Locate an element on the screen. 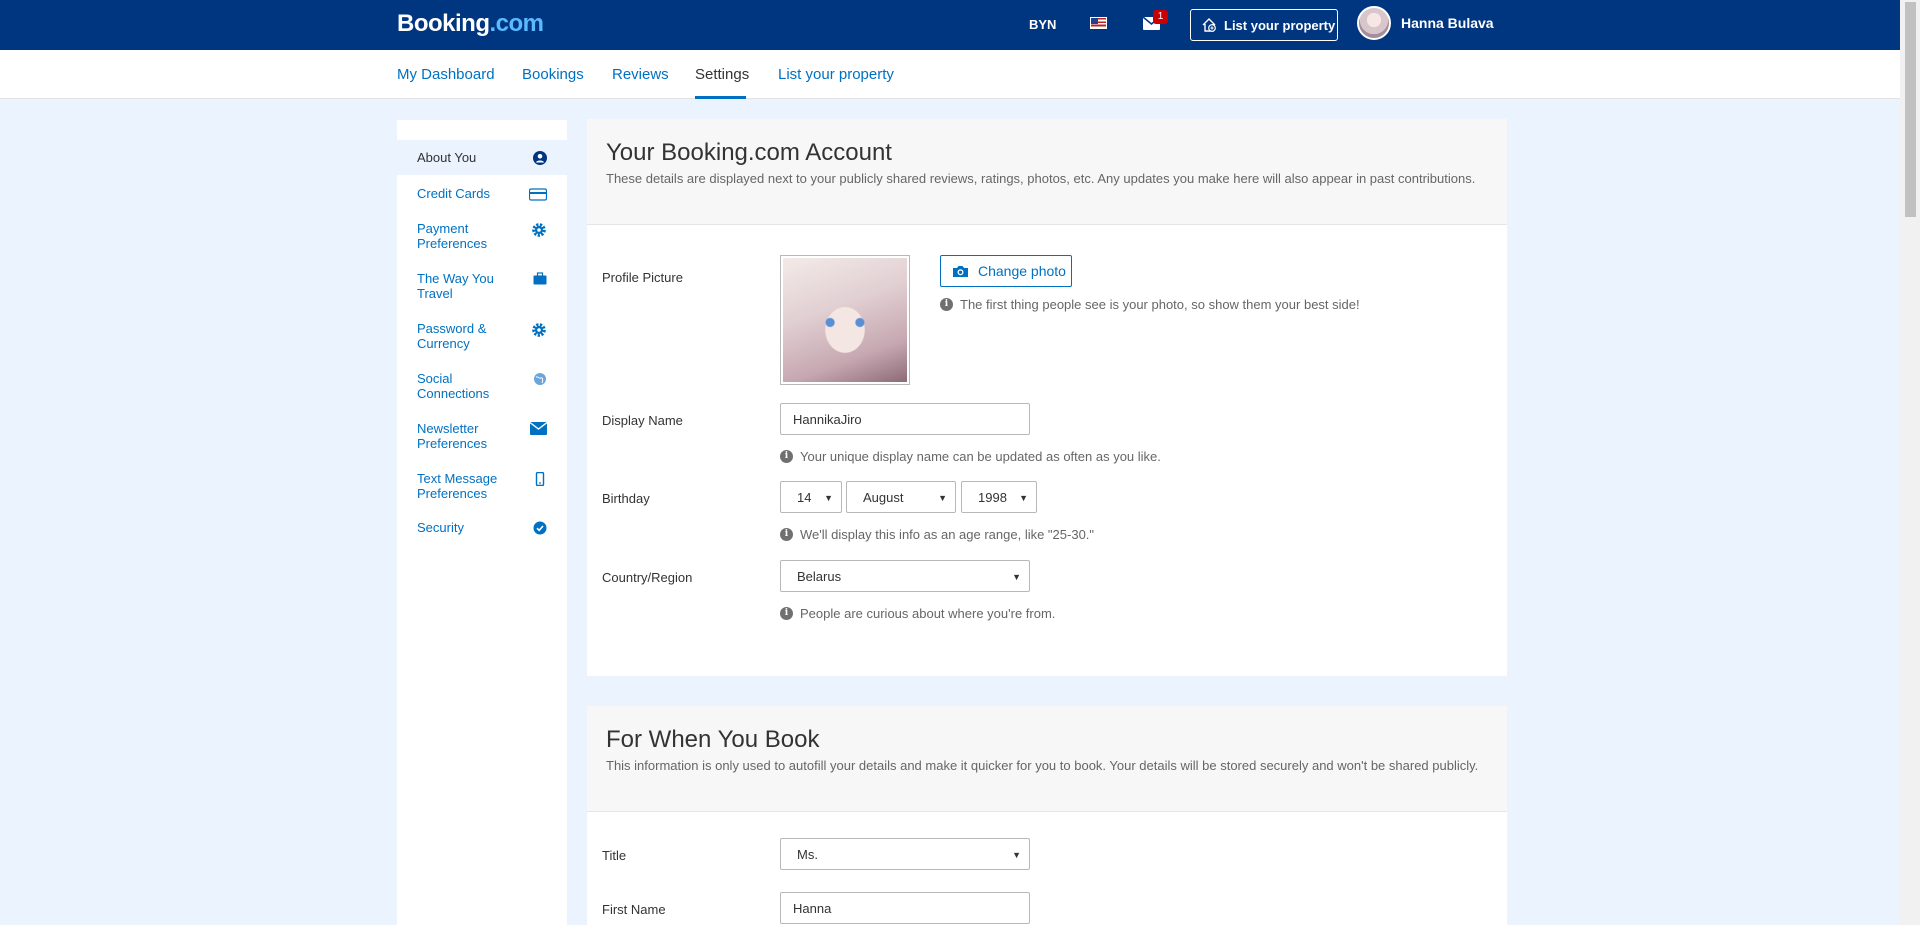  title-label: Title is located at coordinates (614, 855).